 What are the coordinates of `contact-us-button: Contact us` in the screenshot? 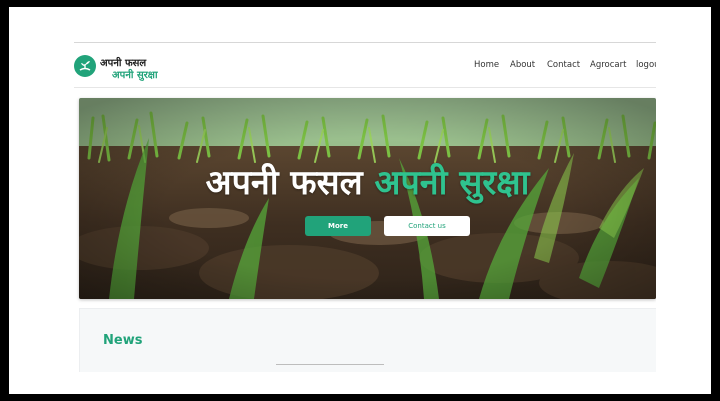 It's located at (427, 226).